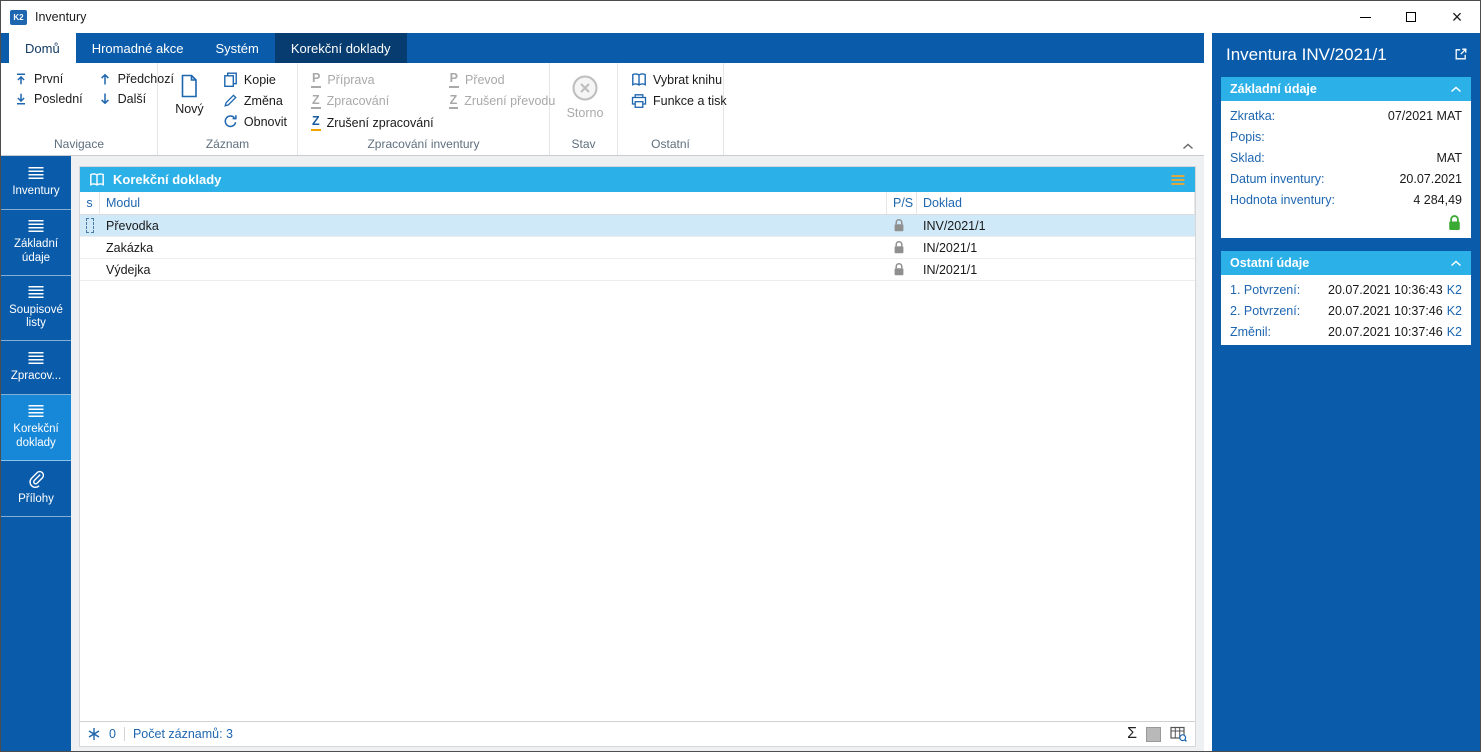 This screenshot has width=1481, height=752. I want to click on section-header: Základní údaje, so click(1346, 89).